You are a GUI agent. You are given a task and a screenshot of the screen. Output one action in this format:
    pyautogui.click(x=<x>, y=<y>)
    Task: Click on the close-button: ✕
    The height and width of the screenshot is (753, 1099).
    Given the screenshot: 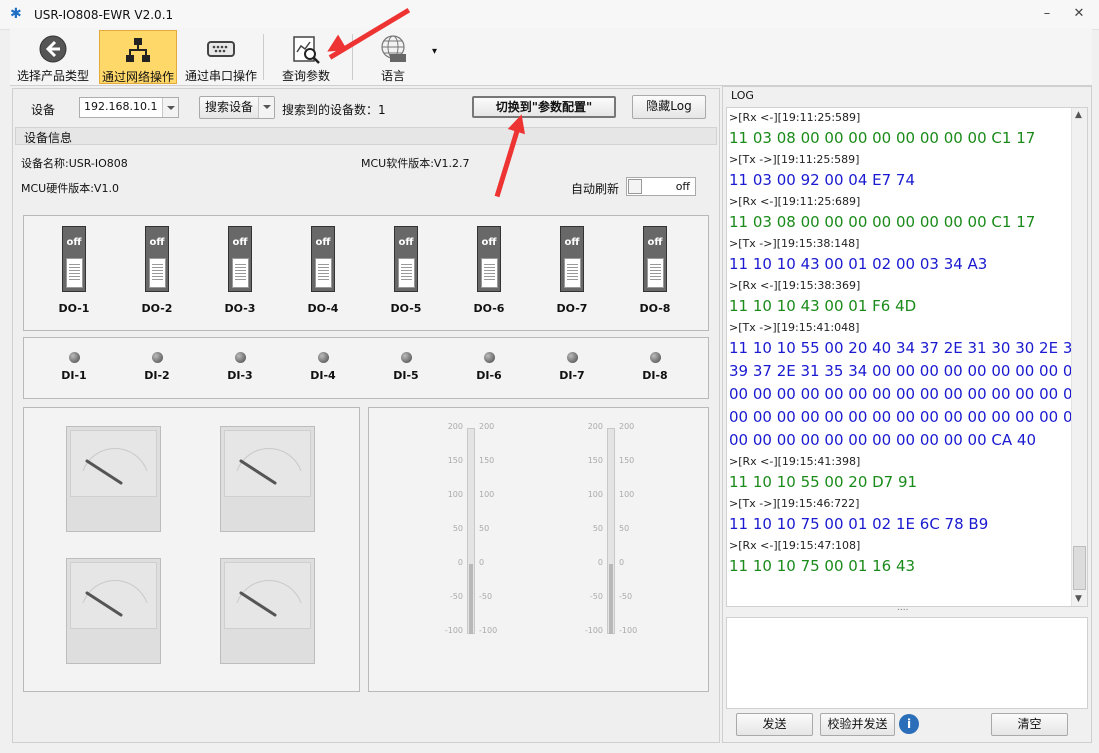 What is the action you would take?
    pyautogui.click(x=1079, y=15)
    